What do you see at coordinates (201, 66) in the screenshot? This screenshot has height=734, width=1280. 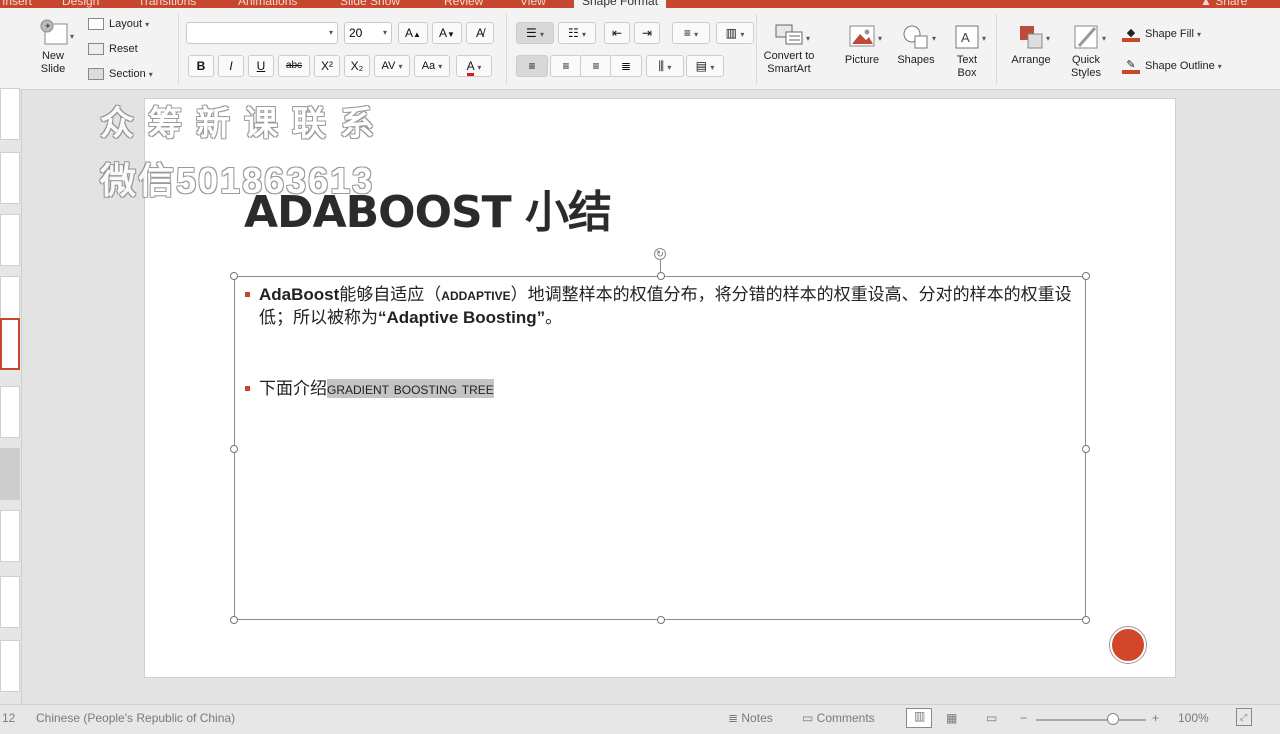 I see `bold-button: B` at bounding box center [201, 66].